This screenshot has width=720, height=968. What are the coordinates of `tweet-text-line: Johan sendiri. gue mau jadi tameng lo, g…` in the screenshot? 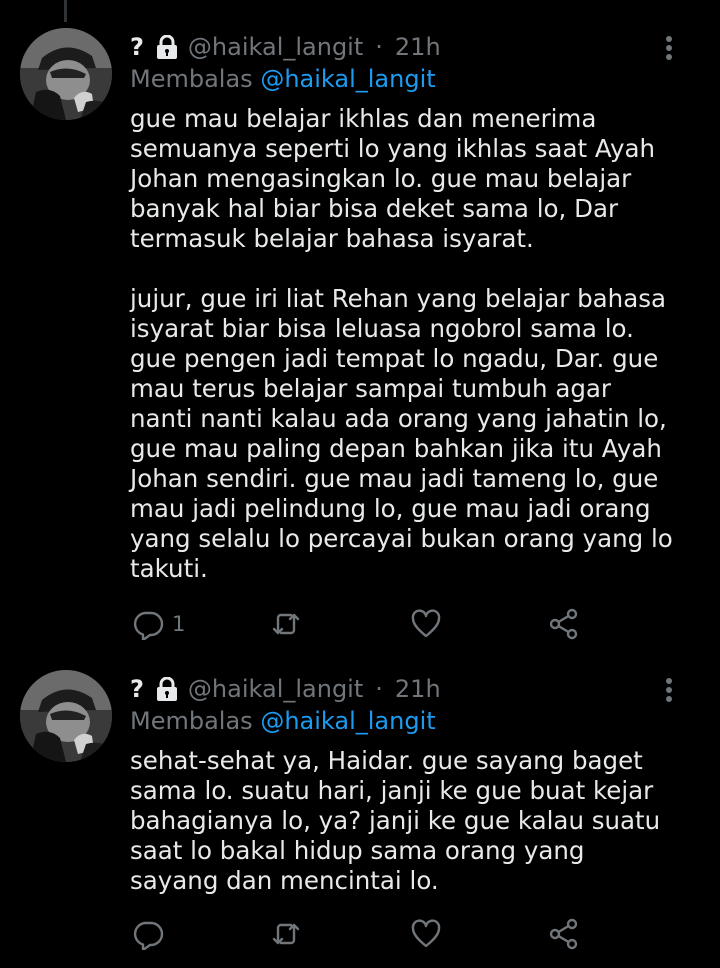 It's located at (394, 478).